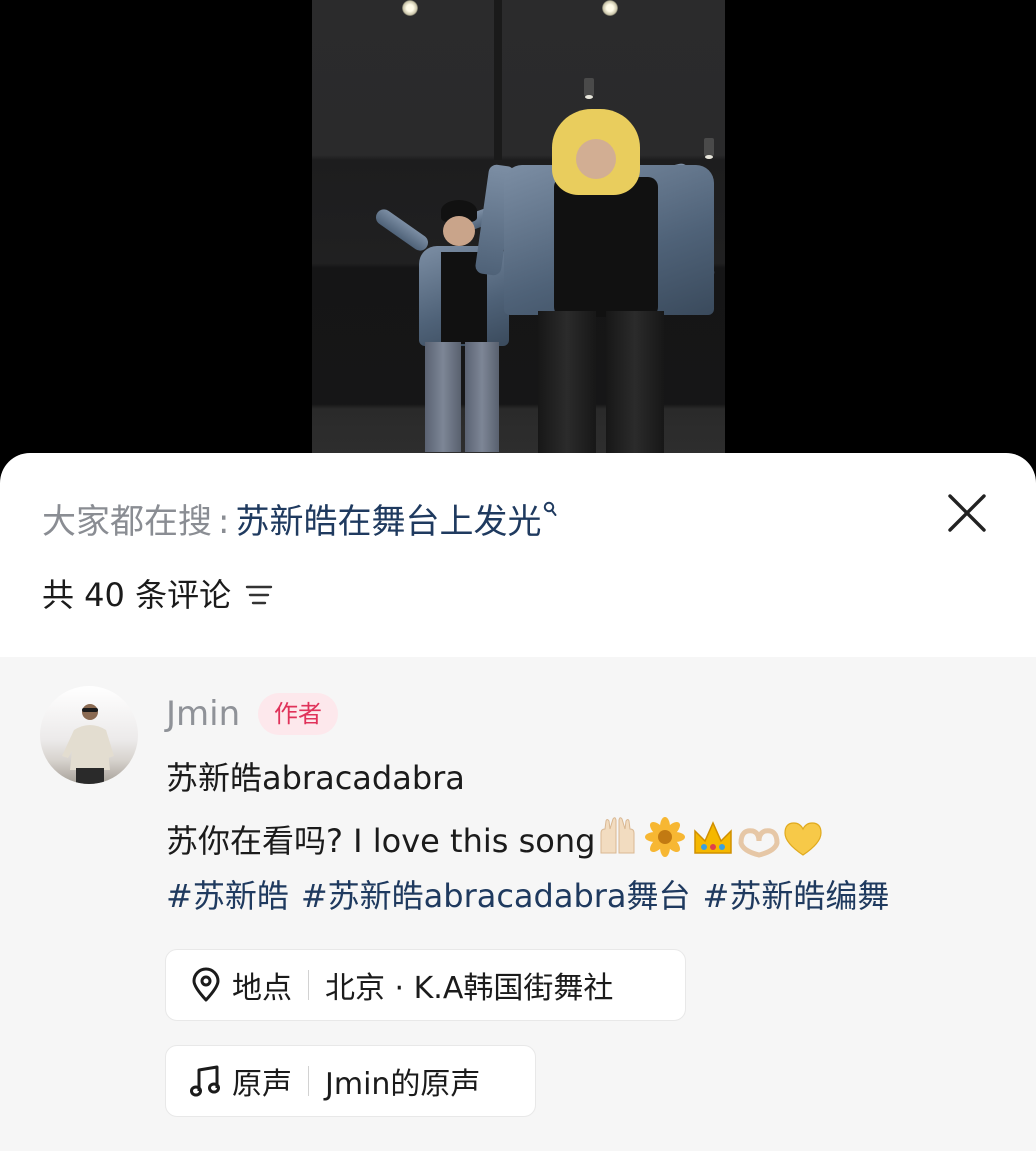 The image size is (1036, 1151). Describe the element at coordinates (469, 988) in the screenshot. I see `location-value: 北京 · K.A韩国街舞社` at that location.